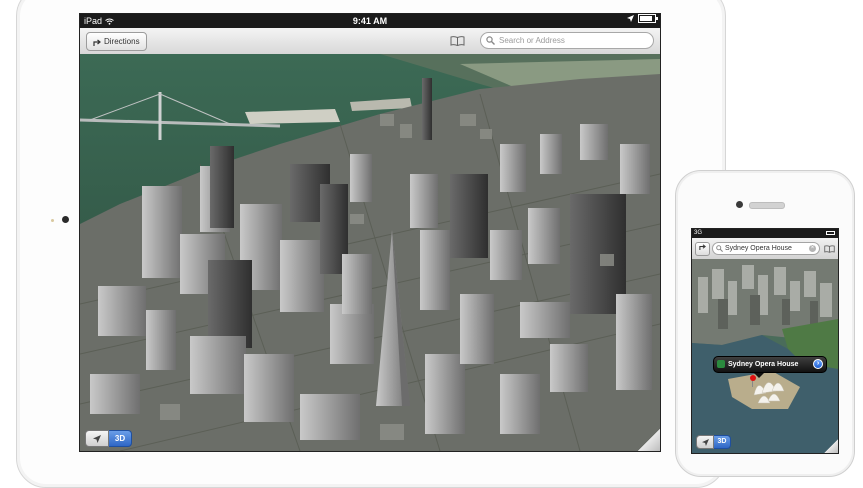 Image resolution: width=863 pixels, height=488 pixels. Describe the element at coordinates (52, 220) in the screenshot. I see `ipad-side-sensor` at that location.